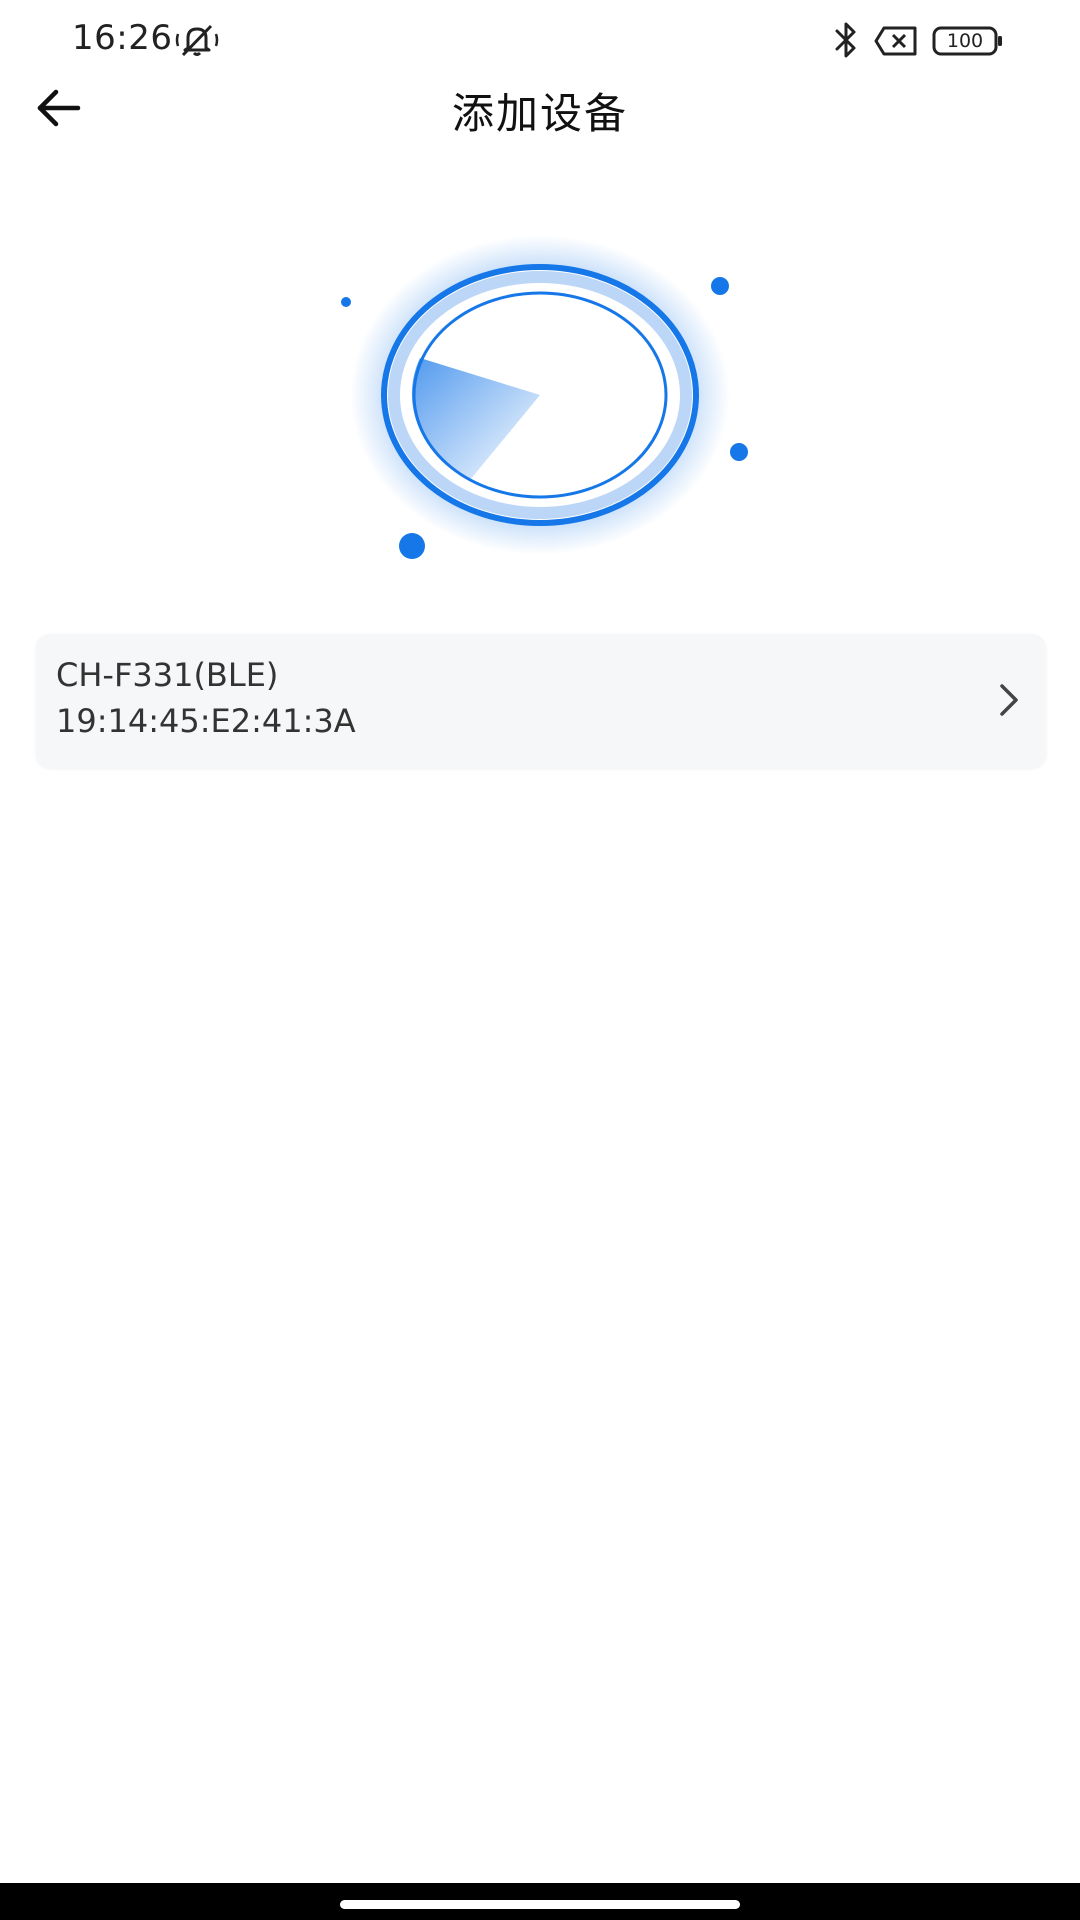 Image resolution: width=1080 pixels, height=1920 pixels. I want to click on device-address: 19:14:45:E2:41:3A, so click(206, 721).